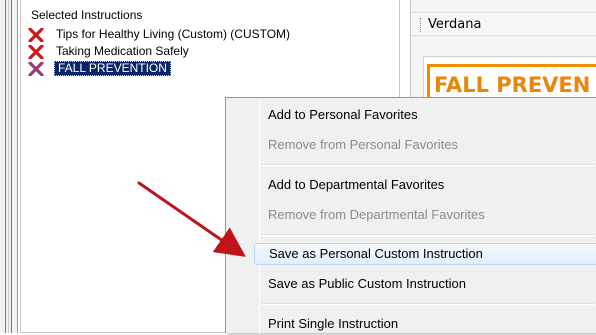 The image size is (596, 335). What do you see at coordinates (503, 24) in the screenshot?
I see `font-toolbar: Verdana` at bounding box center [503, 24].